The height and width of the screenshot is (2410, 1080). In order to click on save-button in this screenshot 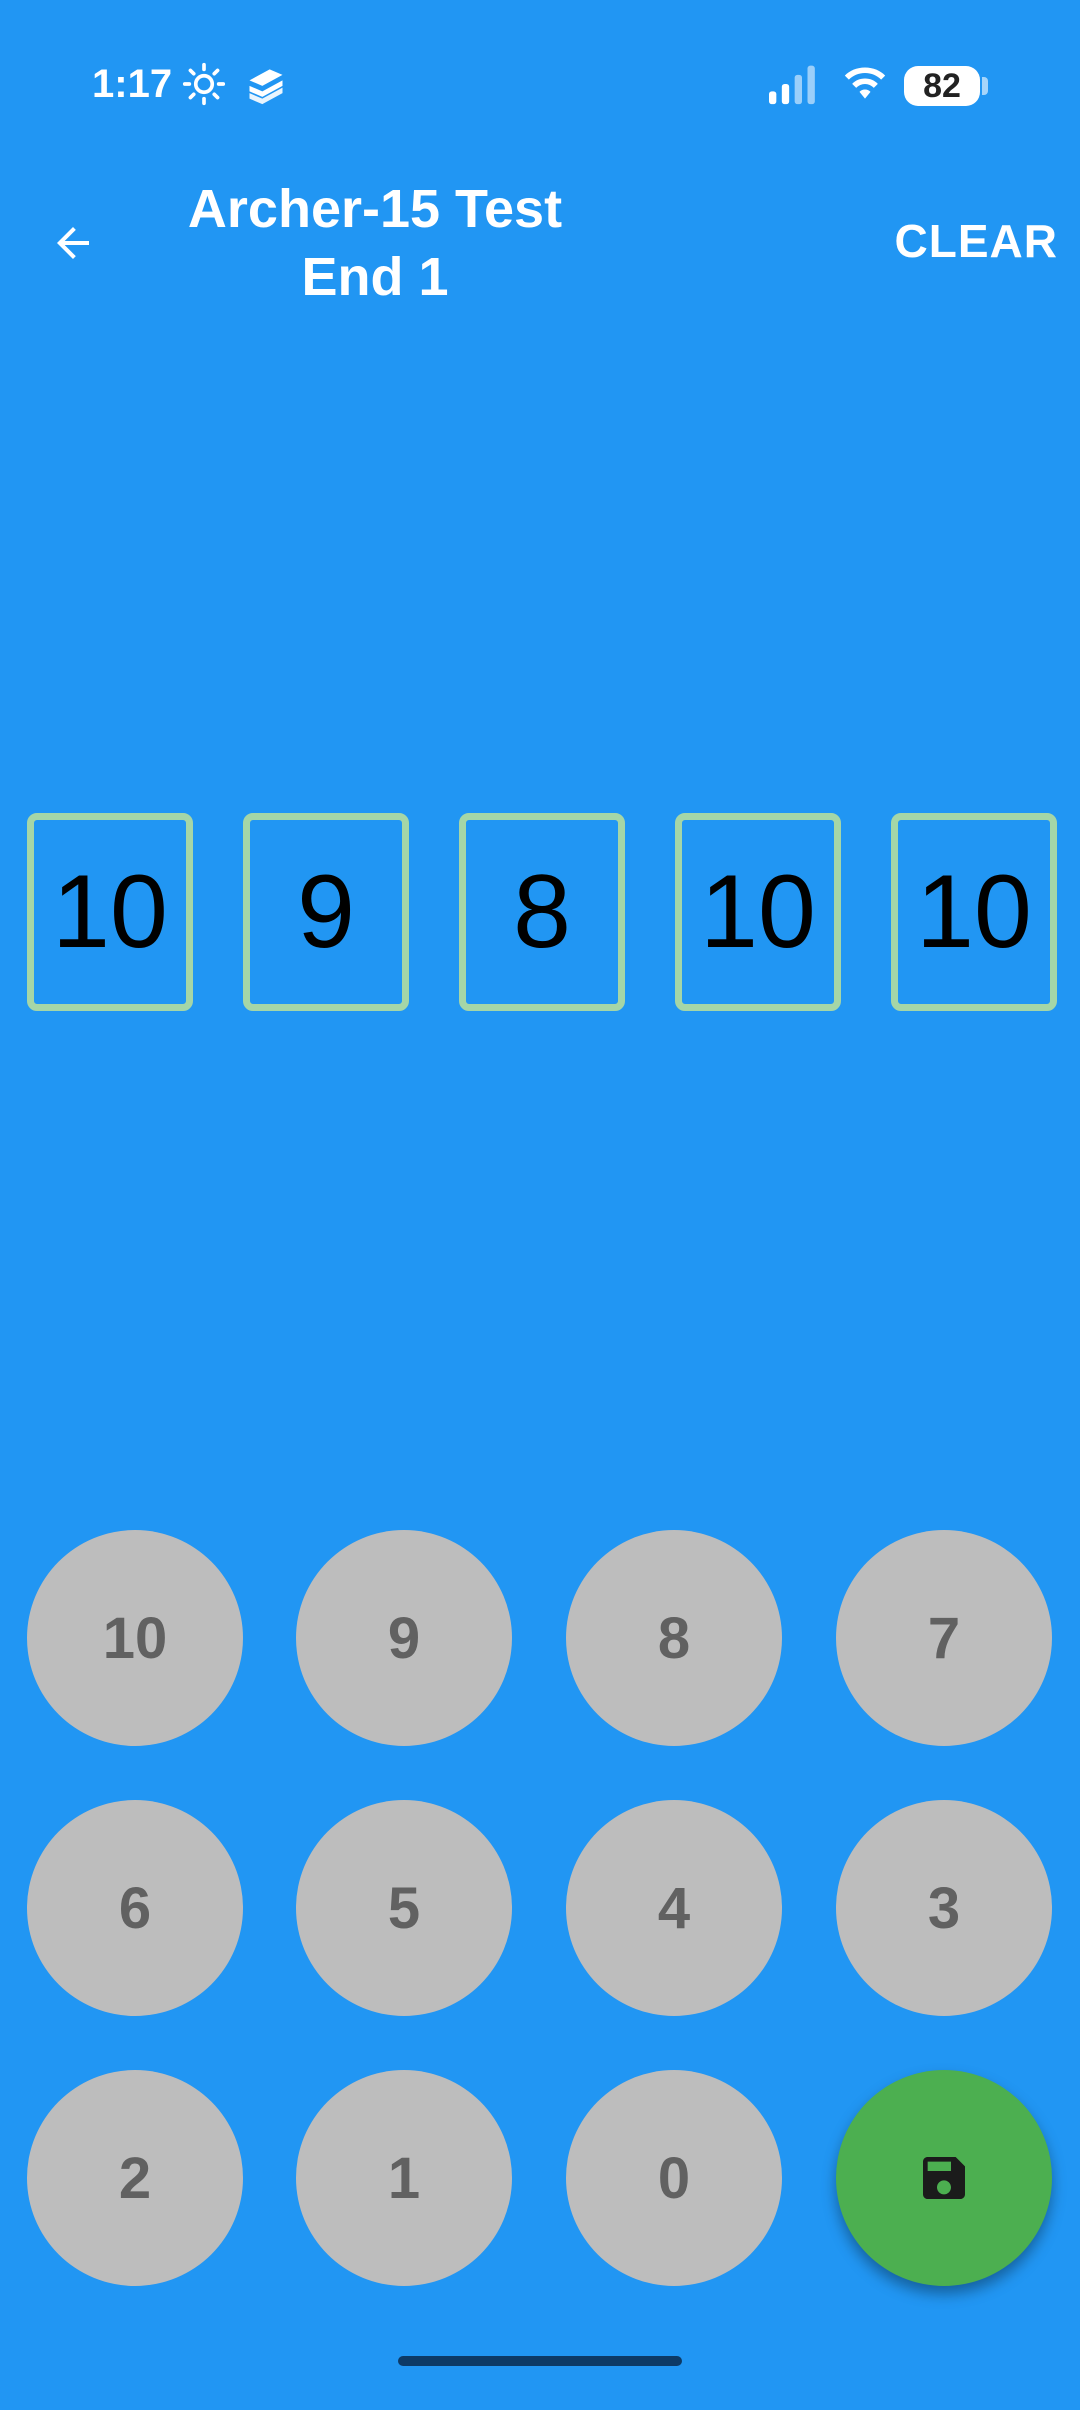, I will do `click(944, 2178)`.